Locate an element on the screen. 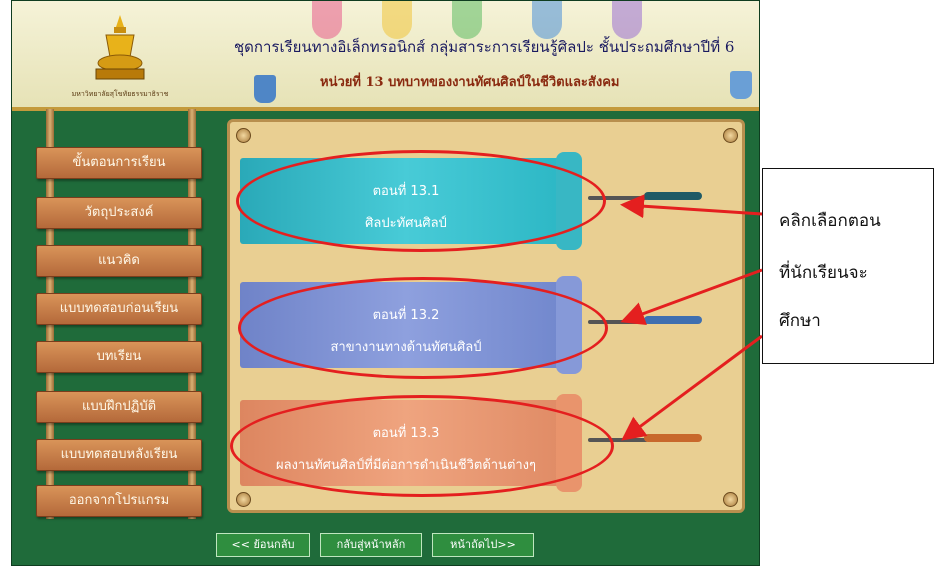 The image size is (934, 566). home-button: กลับสู่หน้าหลัก is located at coordinates (371, 545).